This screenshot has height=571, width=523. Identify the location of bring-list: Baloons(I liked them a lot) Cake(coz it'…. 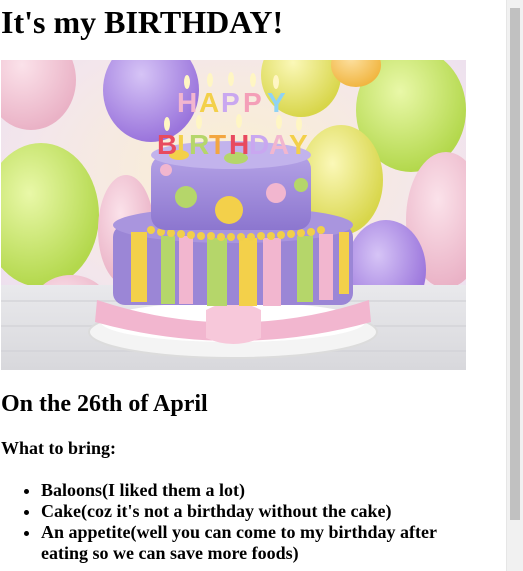
(230, 522).